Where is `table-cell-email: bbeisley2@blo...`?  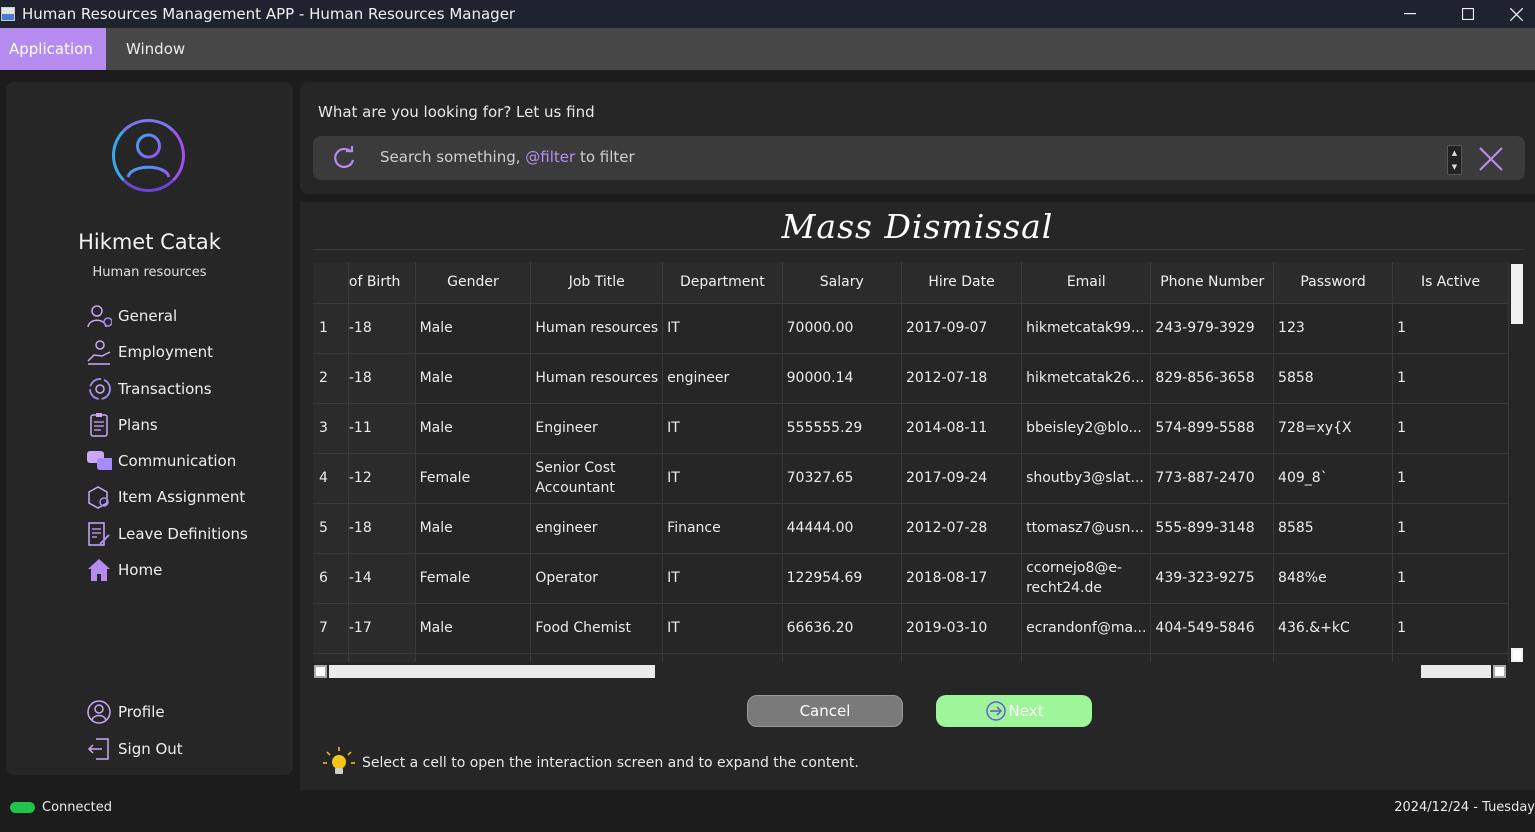
table-cell-email: bbeisley2@blo... is located at coordinates (1086, 428).